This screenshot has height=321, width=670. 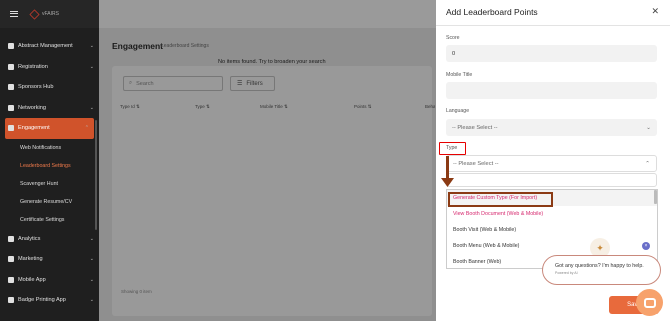 What do you see at coordinates (157, 109) in the screenshot?
I see `column-header: Type Id ⇅` at bounding box center [157, 109].